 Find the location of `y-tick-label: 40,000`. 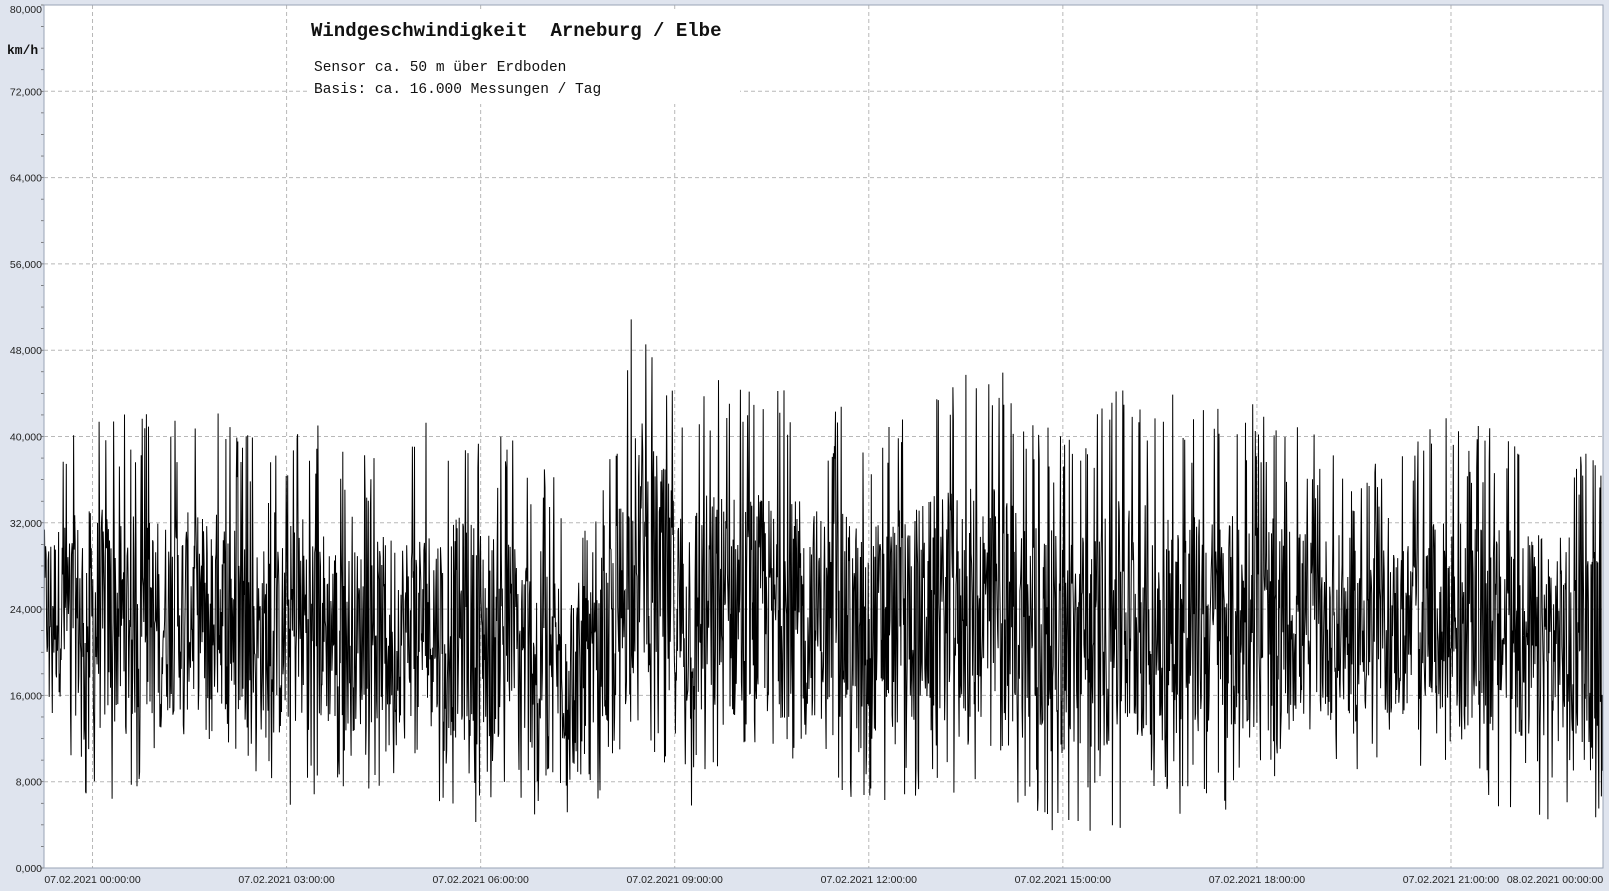

y-tick-label: 40,000 is located at coordinates (26, 438).